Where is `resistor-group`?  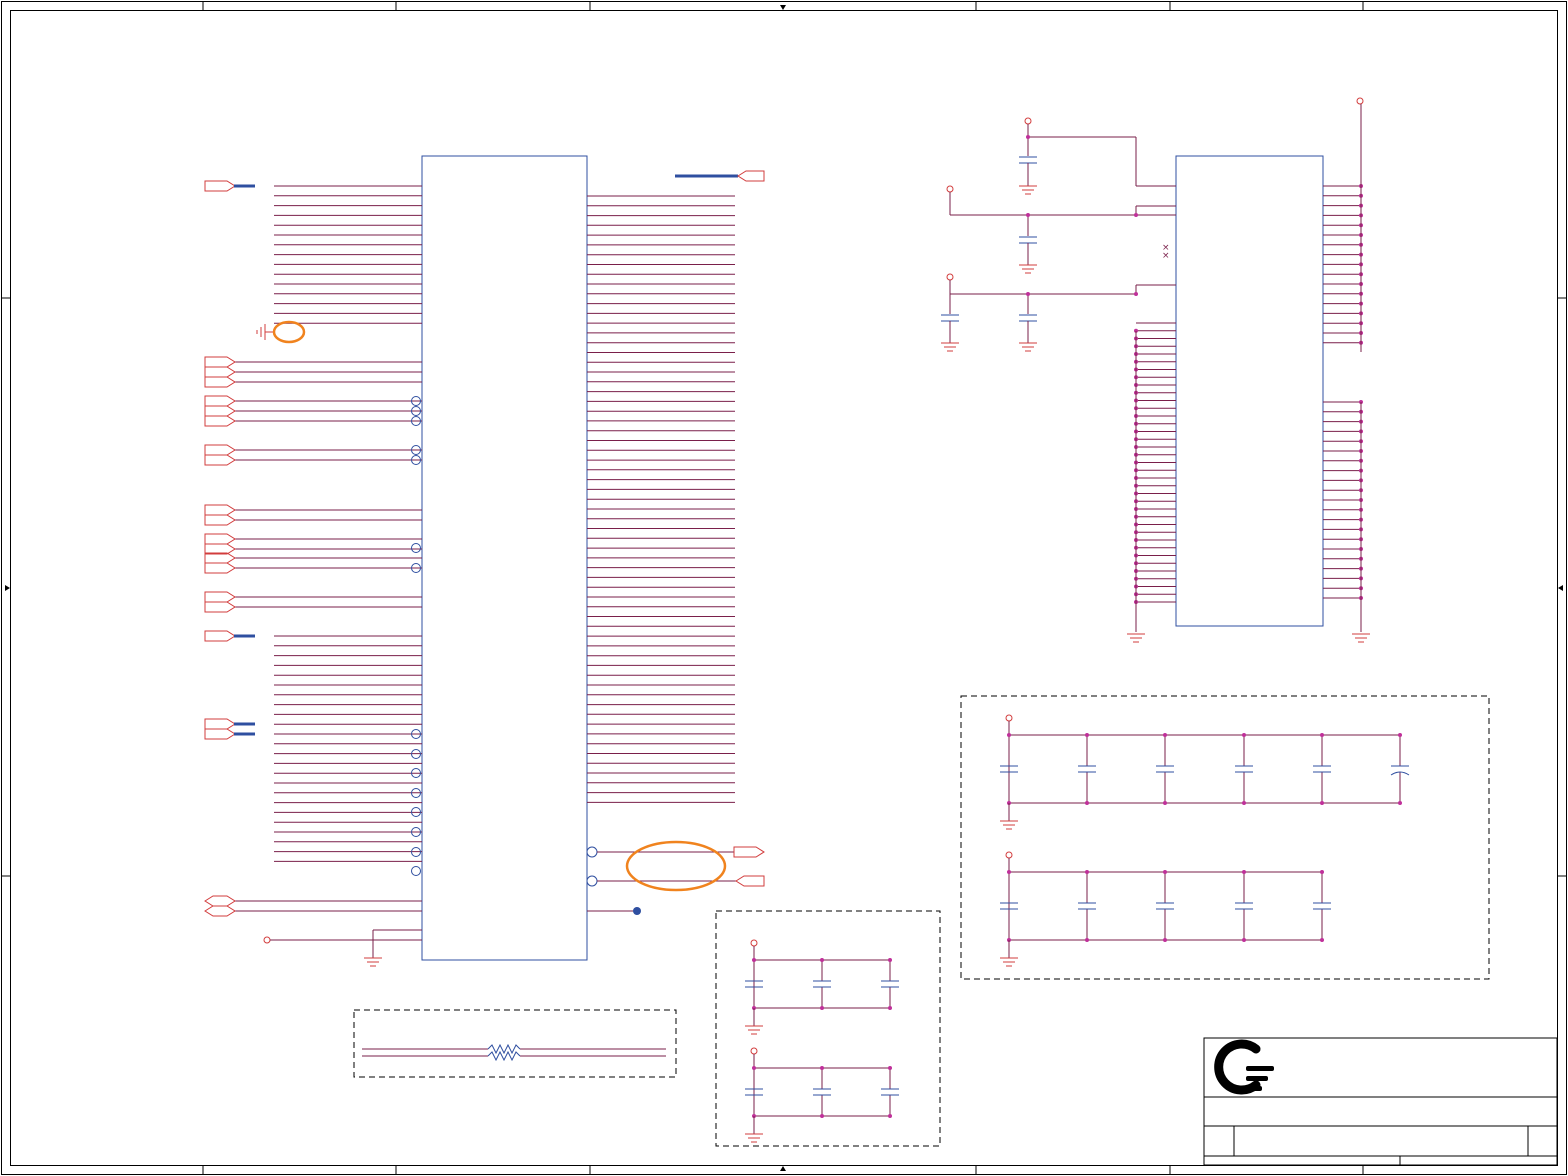 resistor-group is located at coordinates (515, 1043).